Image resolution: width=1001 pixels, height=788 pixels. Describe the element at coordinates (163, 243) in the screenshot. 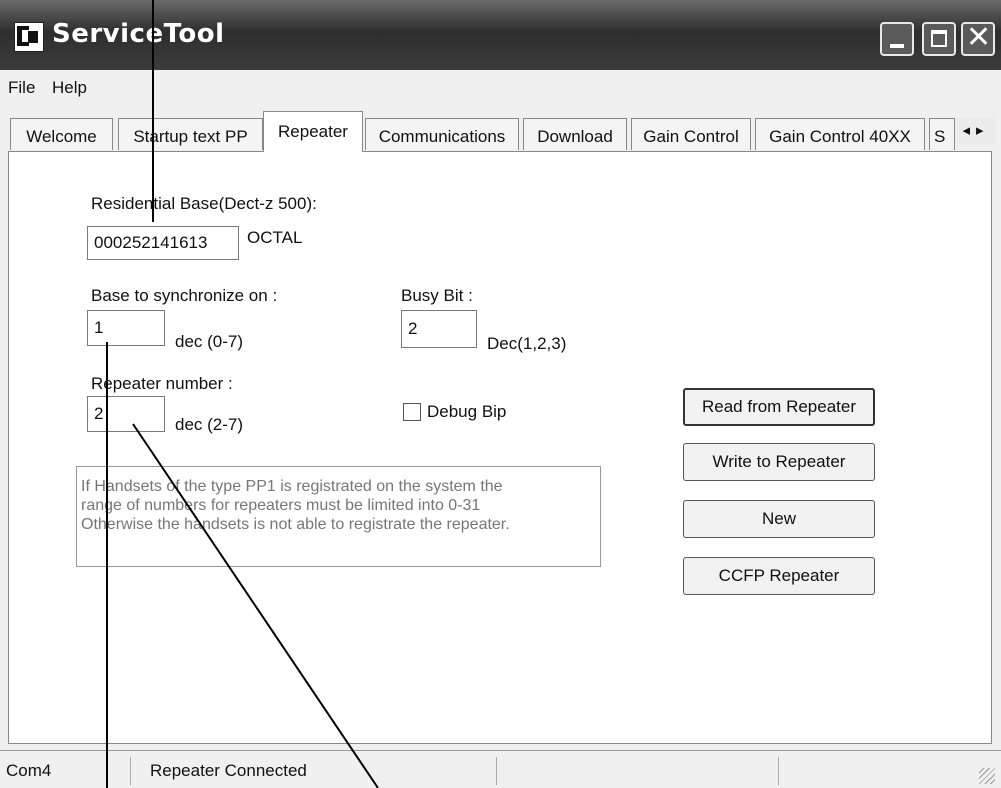

I see `residential-base-input` at that location.